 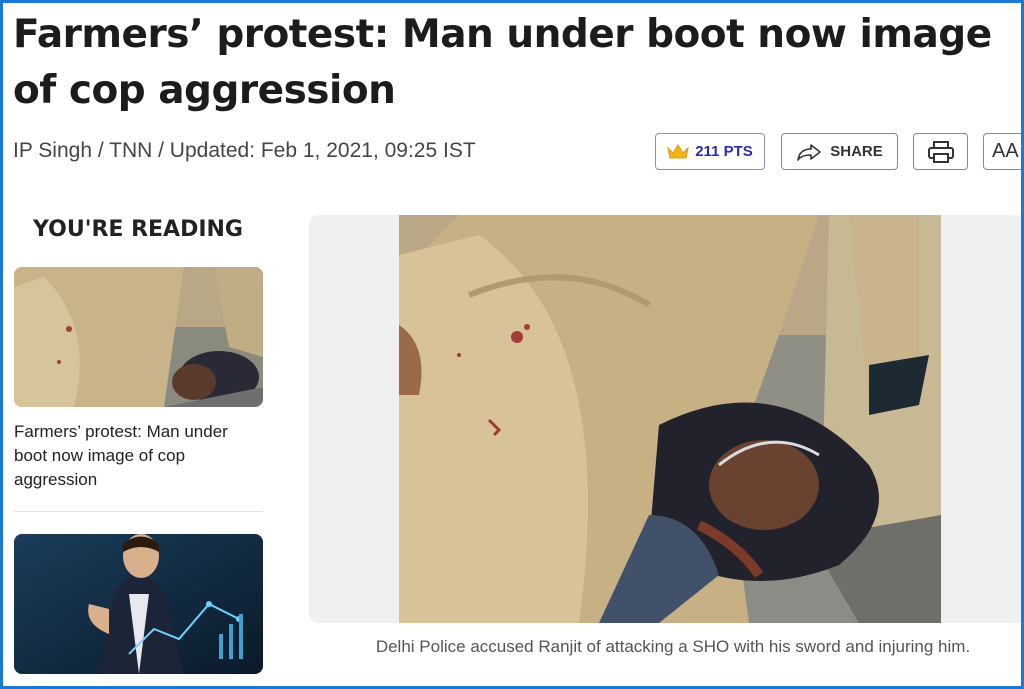 I want to click on points-button: 211 PTS, so click(x=710, y=151).